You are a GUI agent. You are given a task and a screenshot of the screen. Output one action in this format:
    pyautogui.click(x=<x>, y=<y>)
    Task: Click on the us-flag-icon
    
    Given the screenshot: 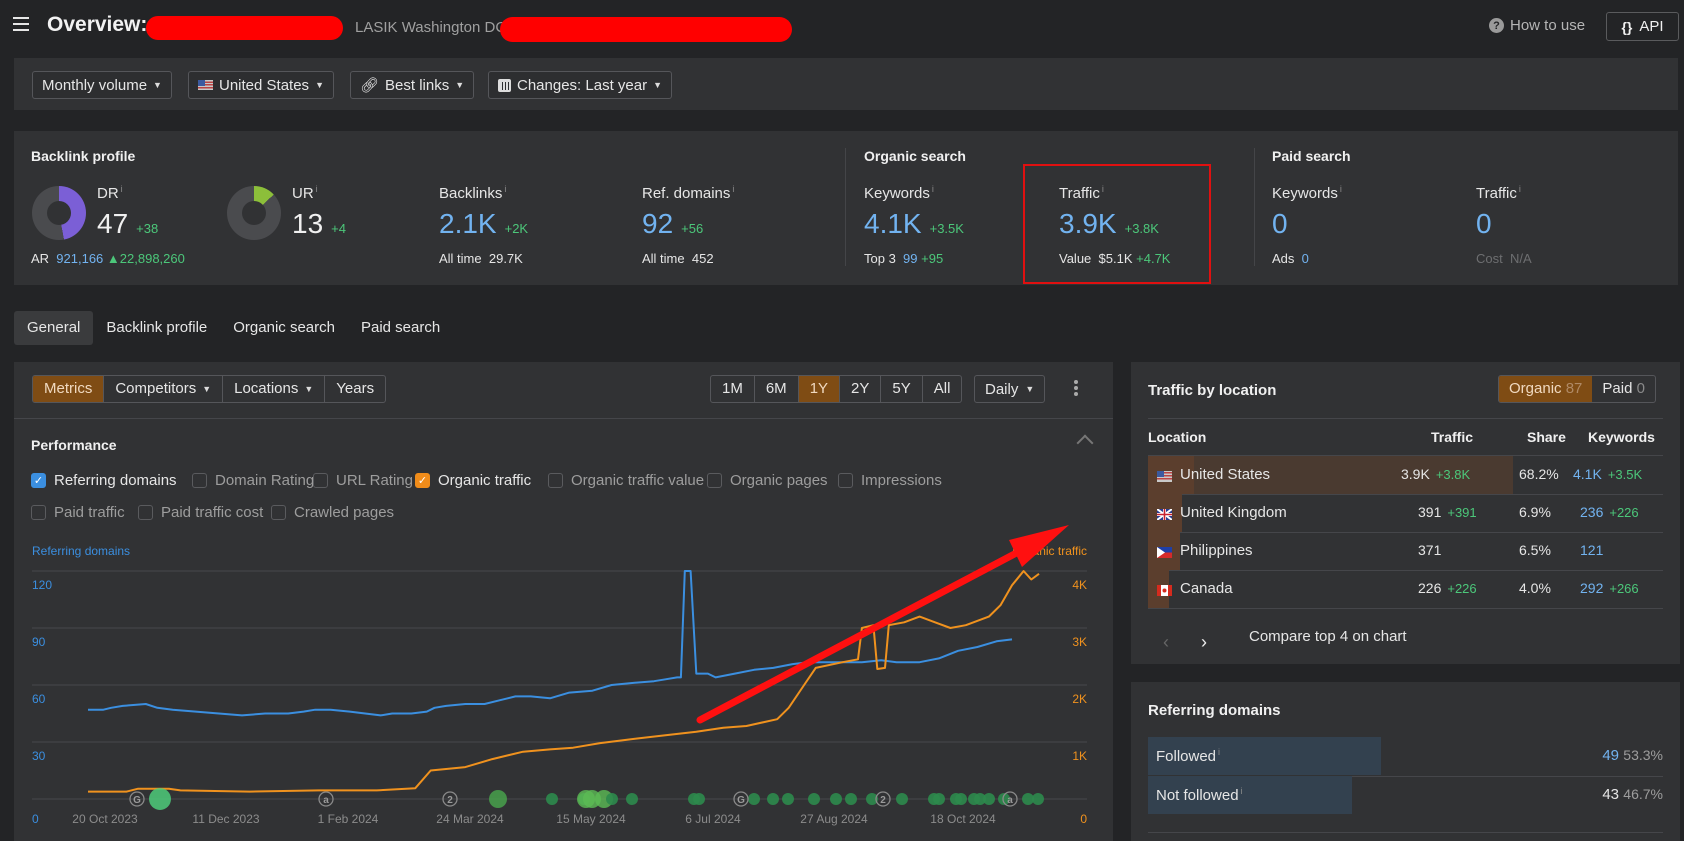 What is the action you would take?
    pyautogui.click(x=1164, y=475)
    